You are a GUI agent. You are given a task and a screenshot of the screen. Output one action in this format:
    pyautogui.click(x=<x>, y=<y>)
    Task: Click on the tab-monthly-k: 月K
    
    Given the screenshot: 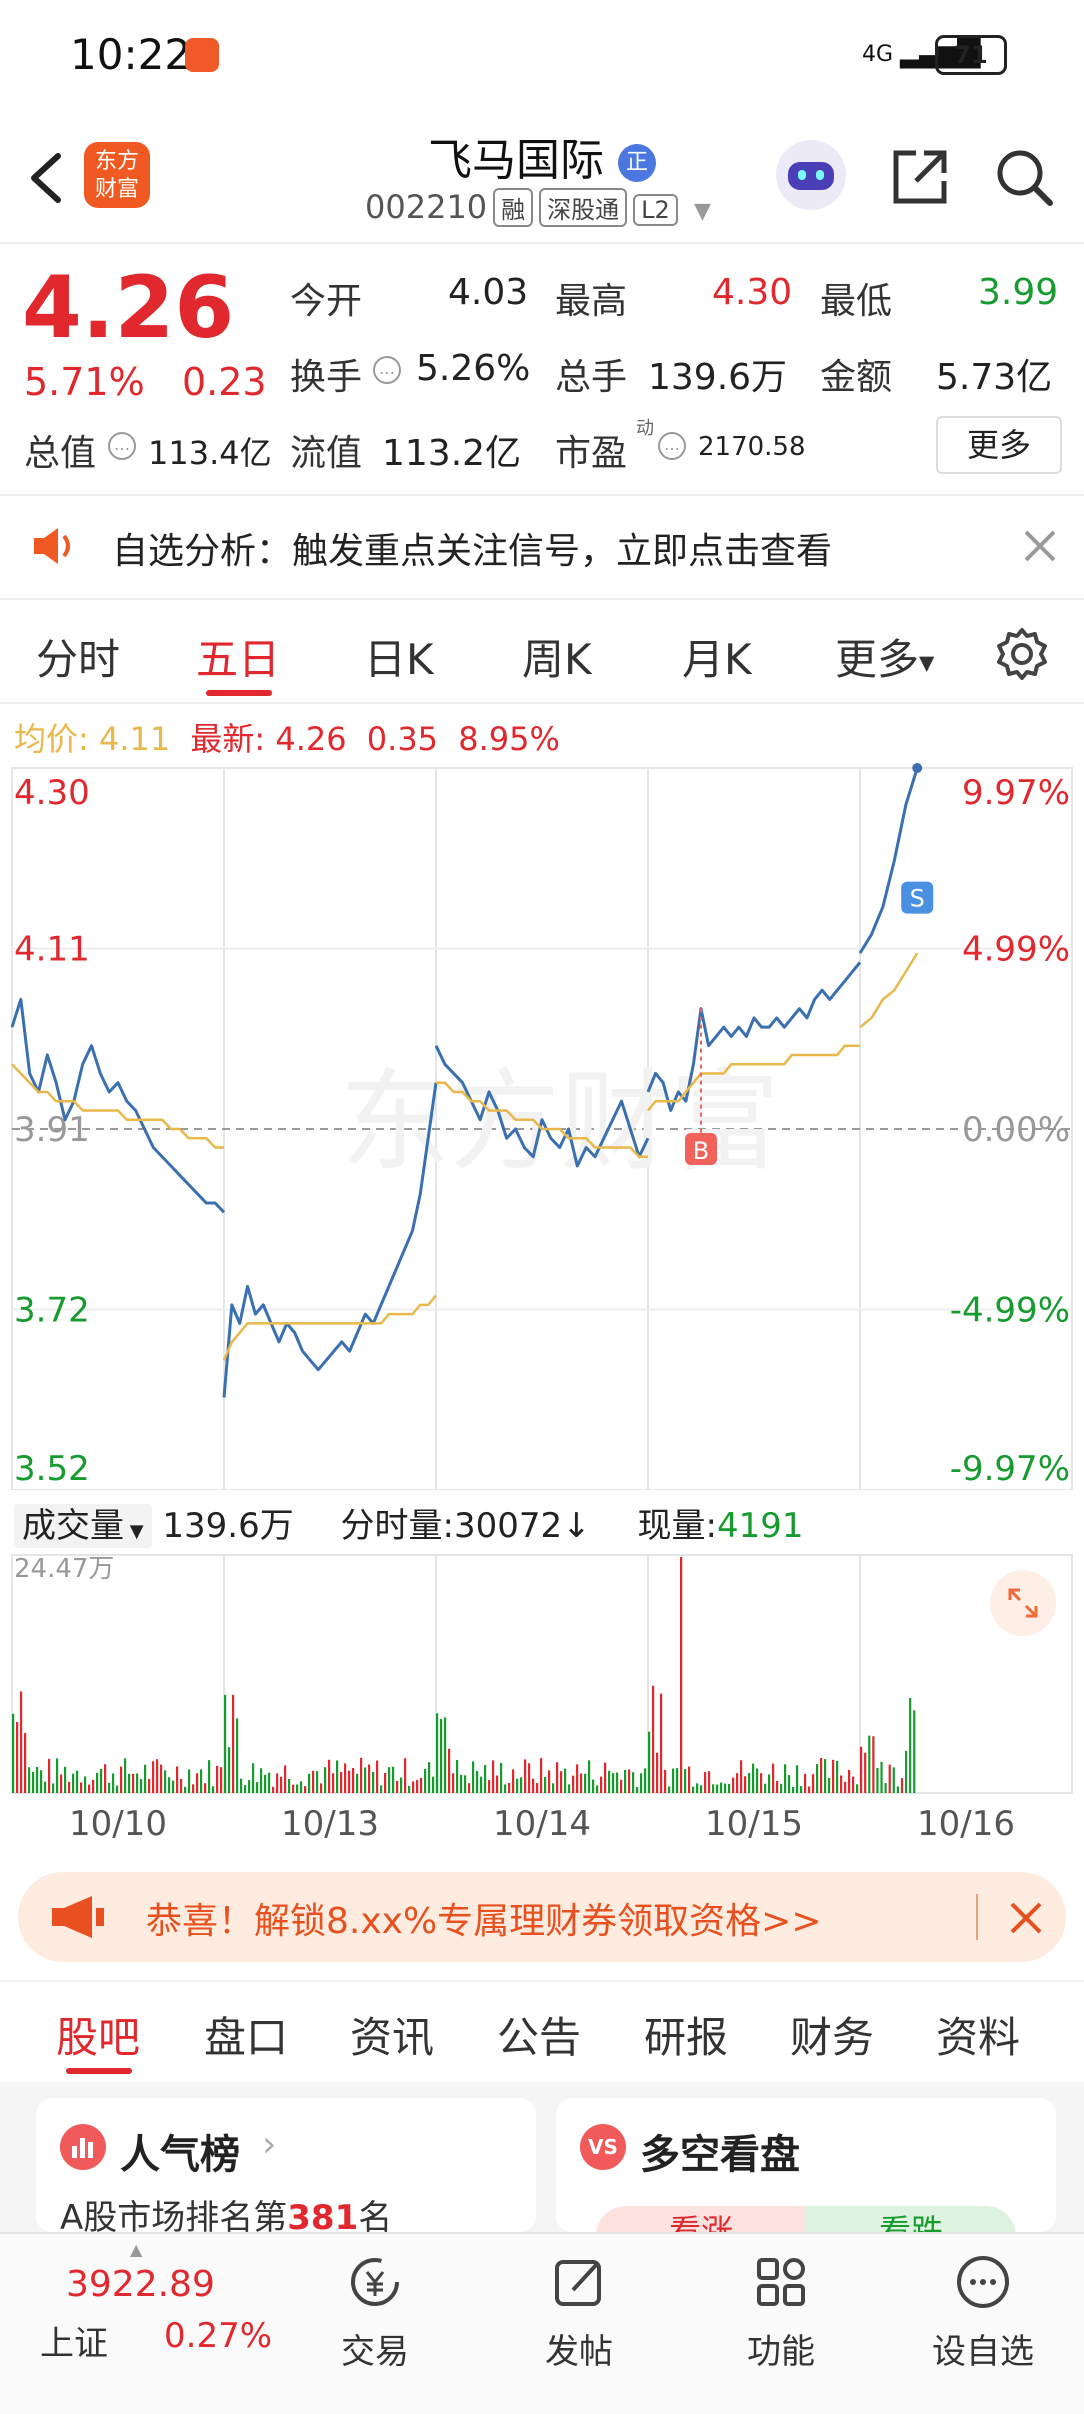 What is the action you would take?
    pyautogui.click(x=717, y=656)
    